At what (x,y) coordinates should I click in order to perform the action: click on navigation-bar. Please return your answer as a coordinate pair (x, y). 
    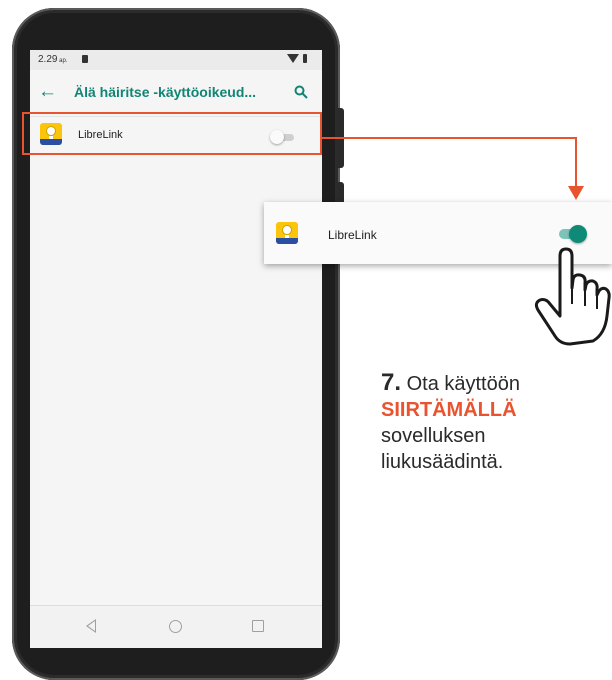
    Looking at the image, I should click on (176, 626).